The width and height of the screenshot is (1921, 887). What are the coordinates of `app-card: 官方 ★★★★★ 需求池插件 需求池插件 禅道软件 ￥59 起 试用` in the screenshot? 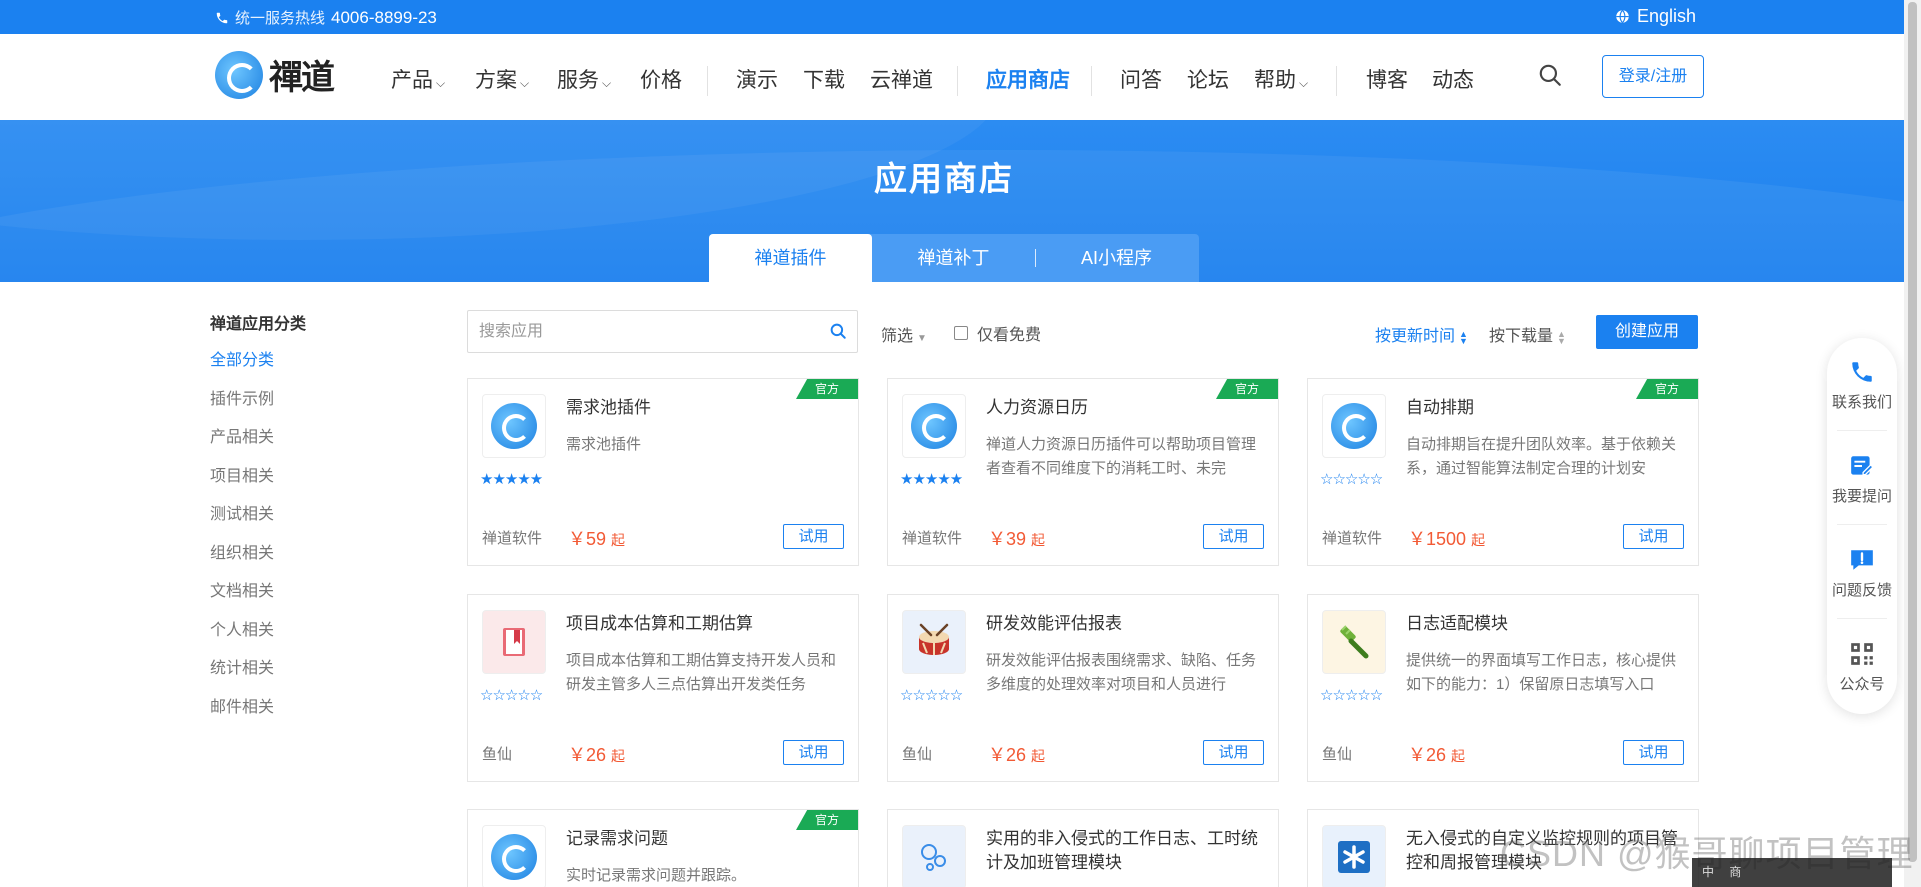 It's located at (663, 472).